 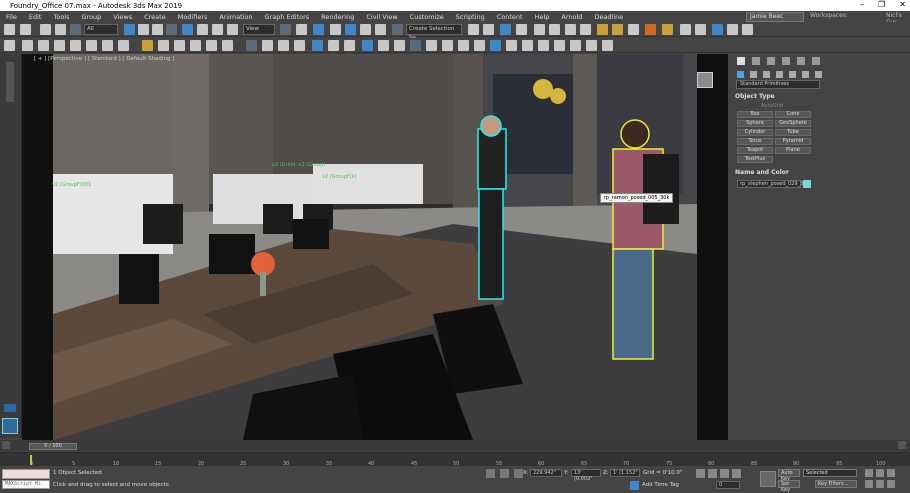 What do you see at coordinates (504, 473) in the screenshot?
I see `selection-lock-icon` at bounding box center [504, 473].